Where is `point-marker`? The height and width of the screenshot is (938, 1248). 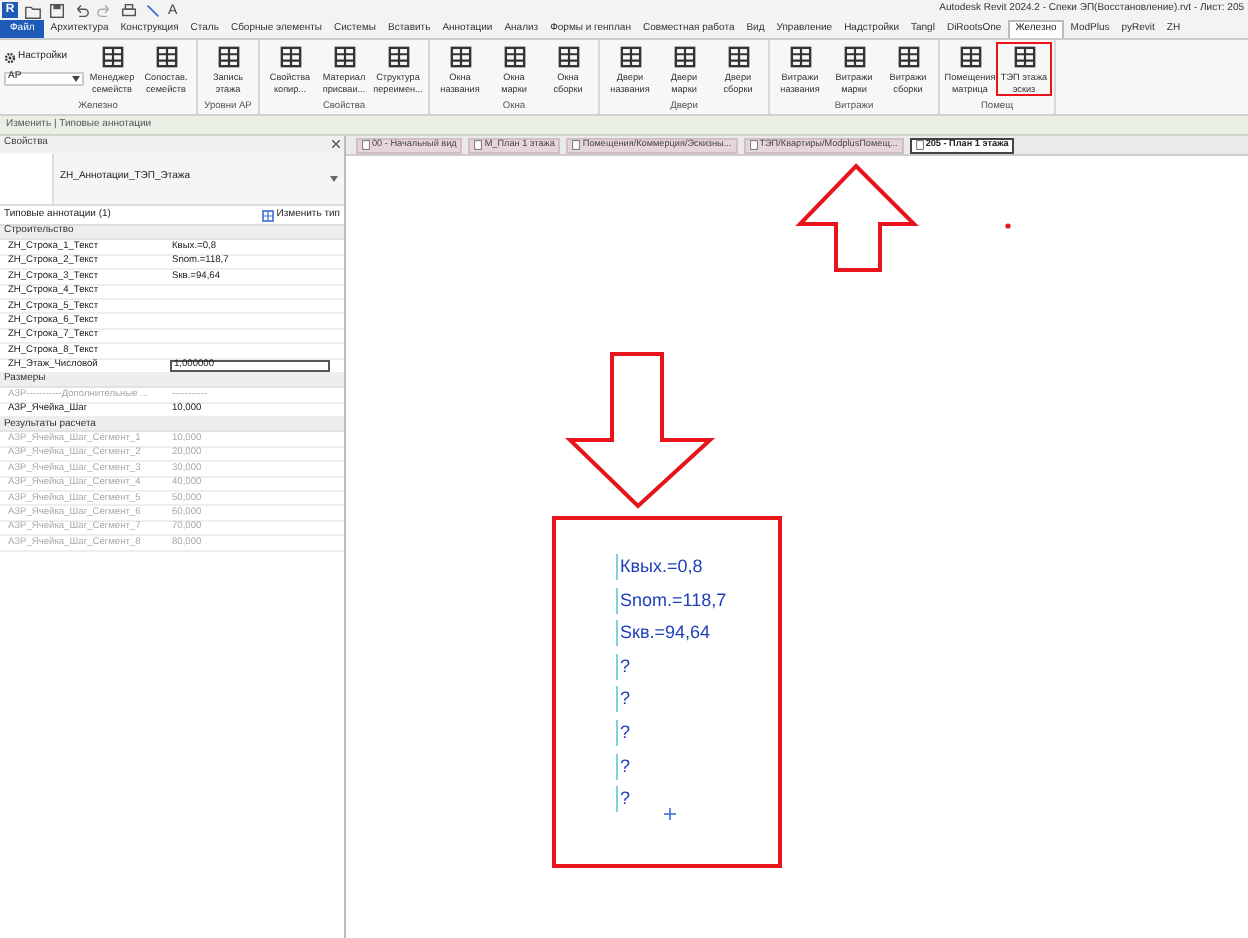
point-marker is located at coordinates (1008, 226).